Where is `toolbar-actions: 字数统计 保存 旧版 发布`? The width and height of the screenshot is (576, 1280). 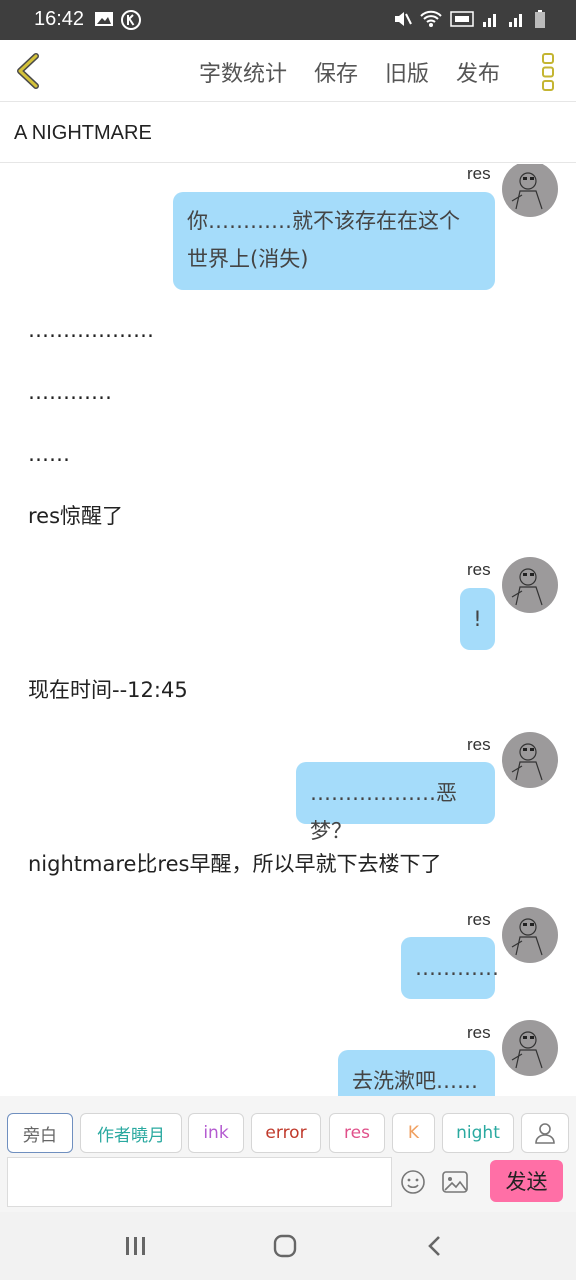 toolbar-actions: 字数统计 保存 旧版 发布 is located at coordinates (349, 72).